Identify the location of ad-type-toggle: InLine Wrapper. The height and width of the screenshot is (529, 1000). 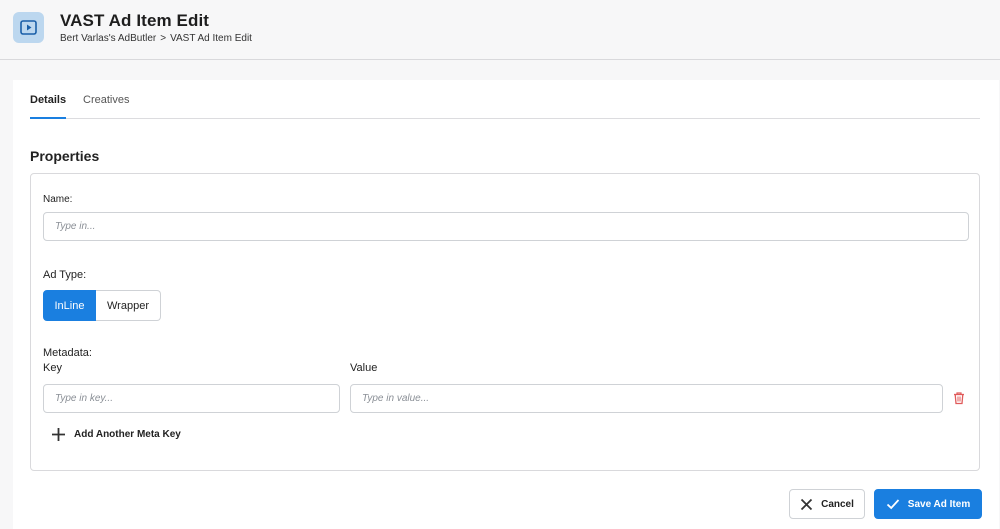
(102, 305).